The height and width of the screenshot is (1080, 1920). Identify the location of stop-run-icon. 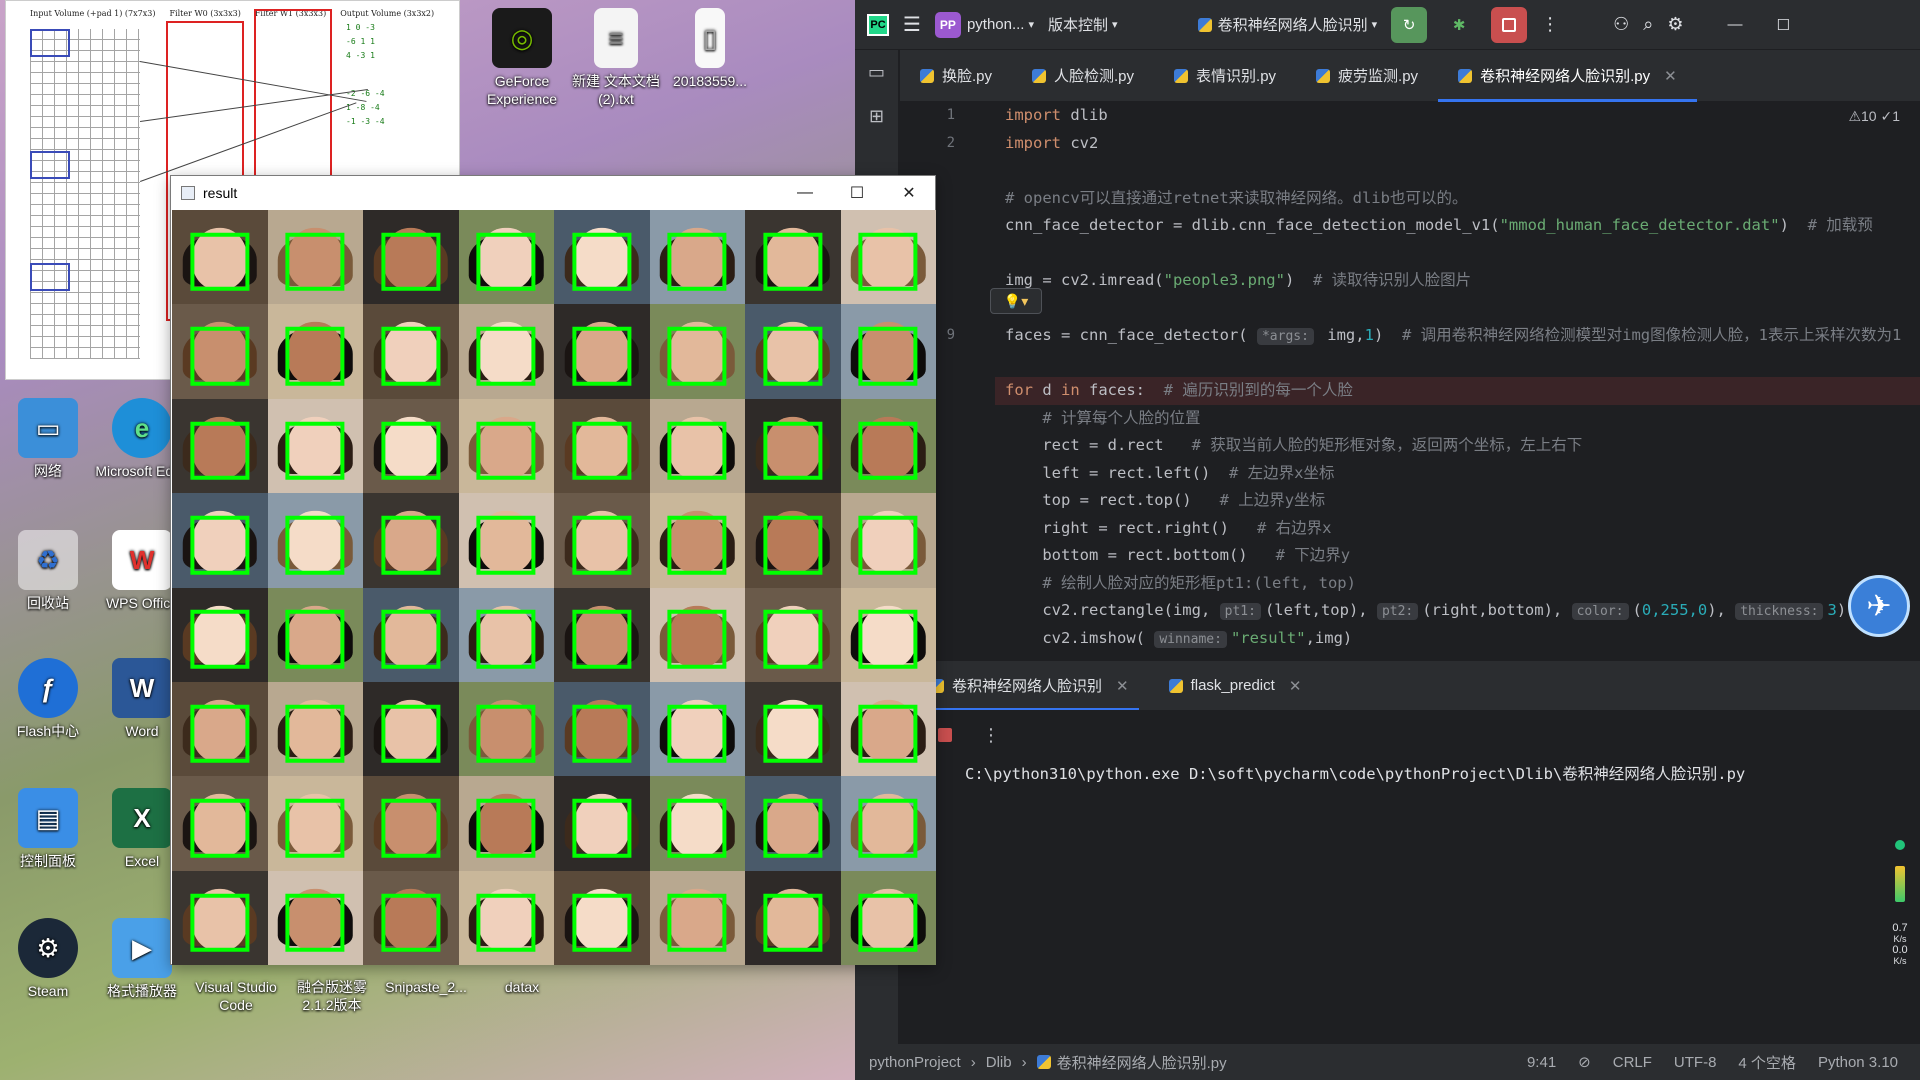
(945, 735).